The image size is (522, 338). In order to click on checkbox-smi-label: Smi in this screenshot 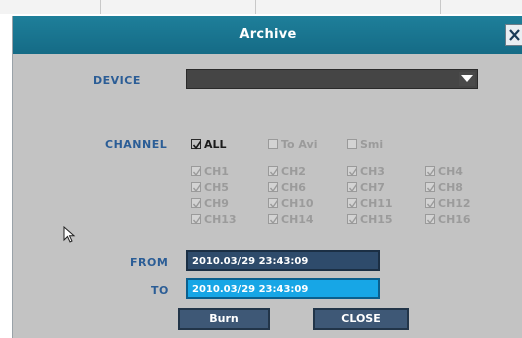, I will do `click(372, 144)`.